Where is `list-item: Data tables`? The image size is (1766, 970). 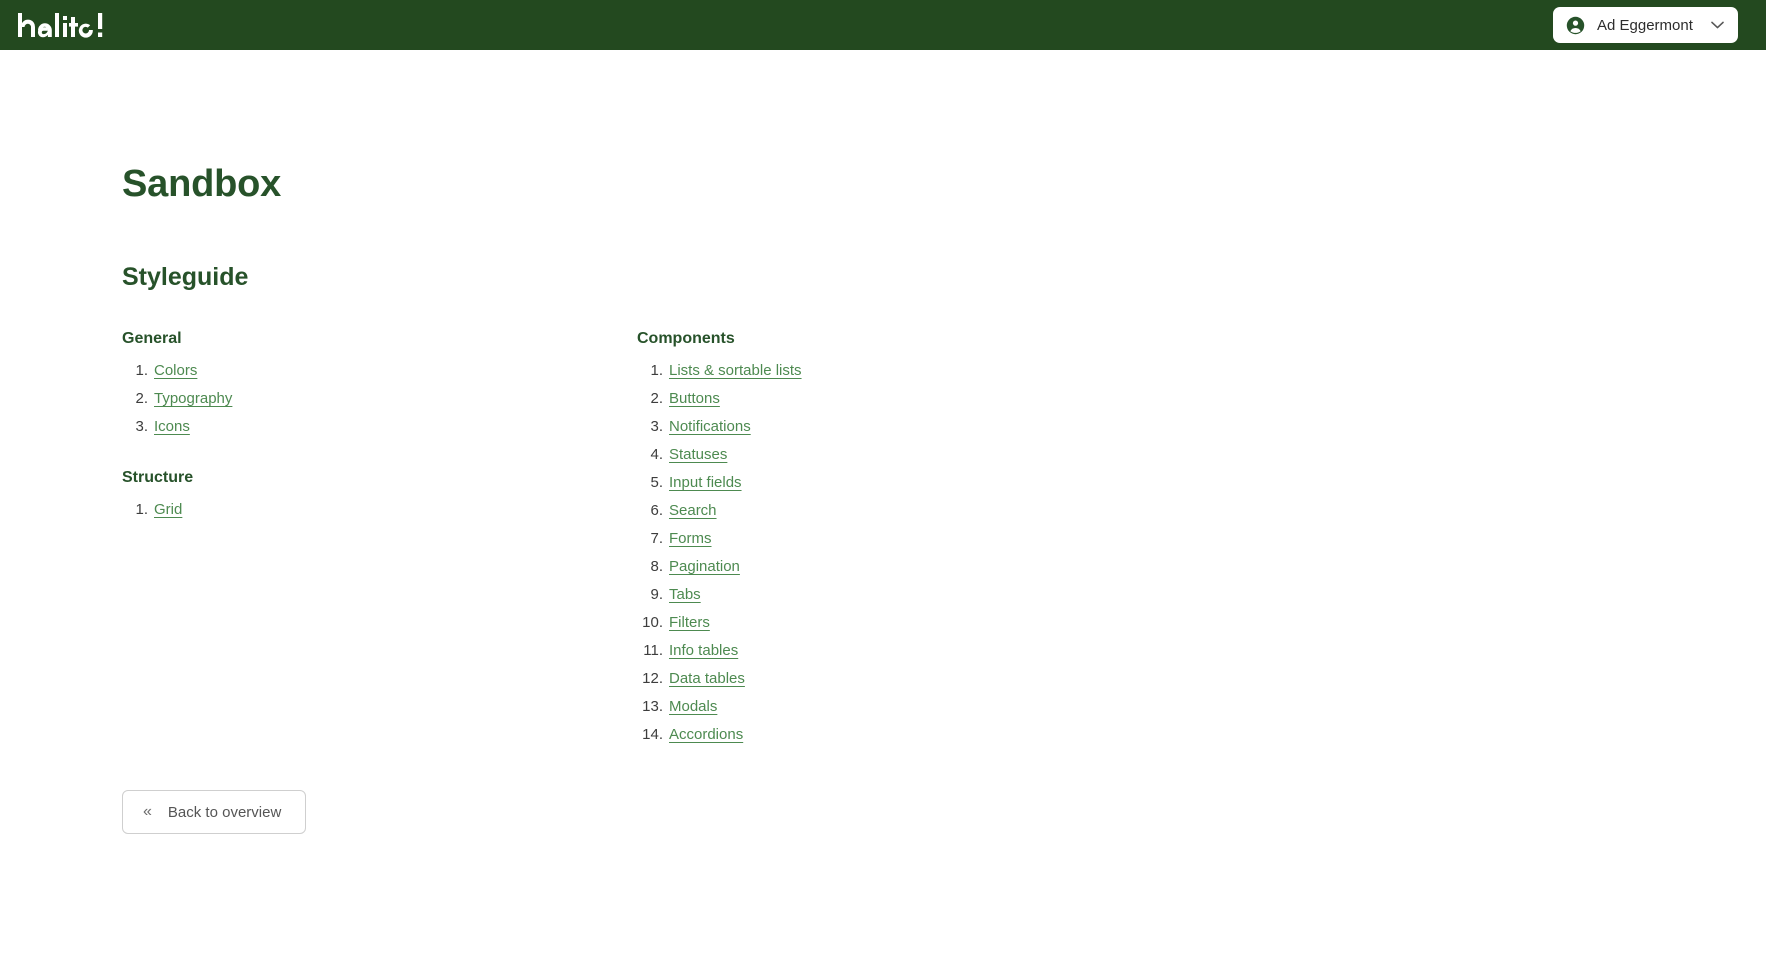 list-item: Data tables is located at coordinates (937, 678).